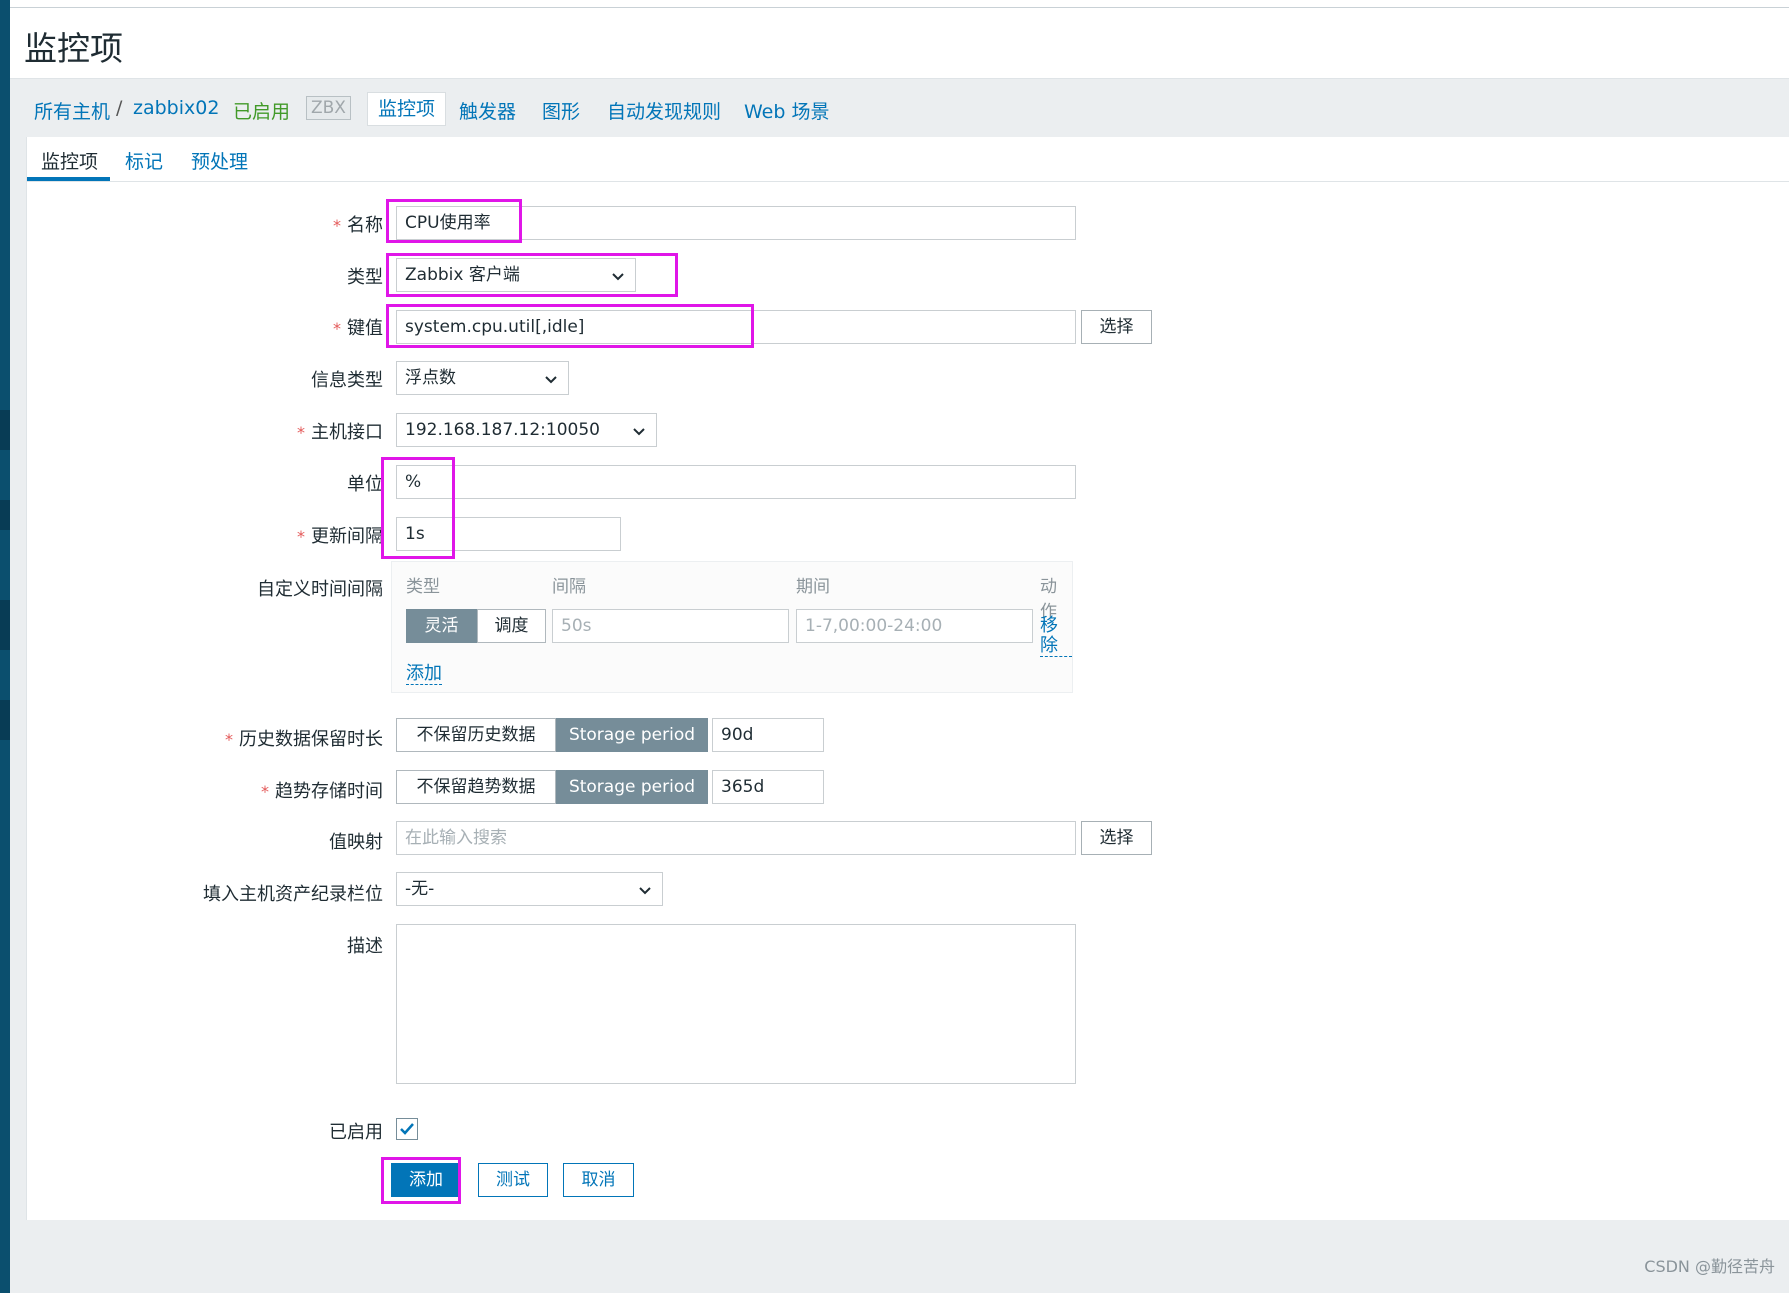 This screenshot has height=1293, width=1789. Describe the element at coordinates (487, 110) in the screenshot. I see `nav-triggers: 触发器` at that location.